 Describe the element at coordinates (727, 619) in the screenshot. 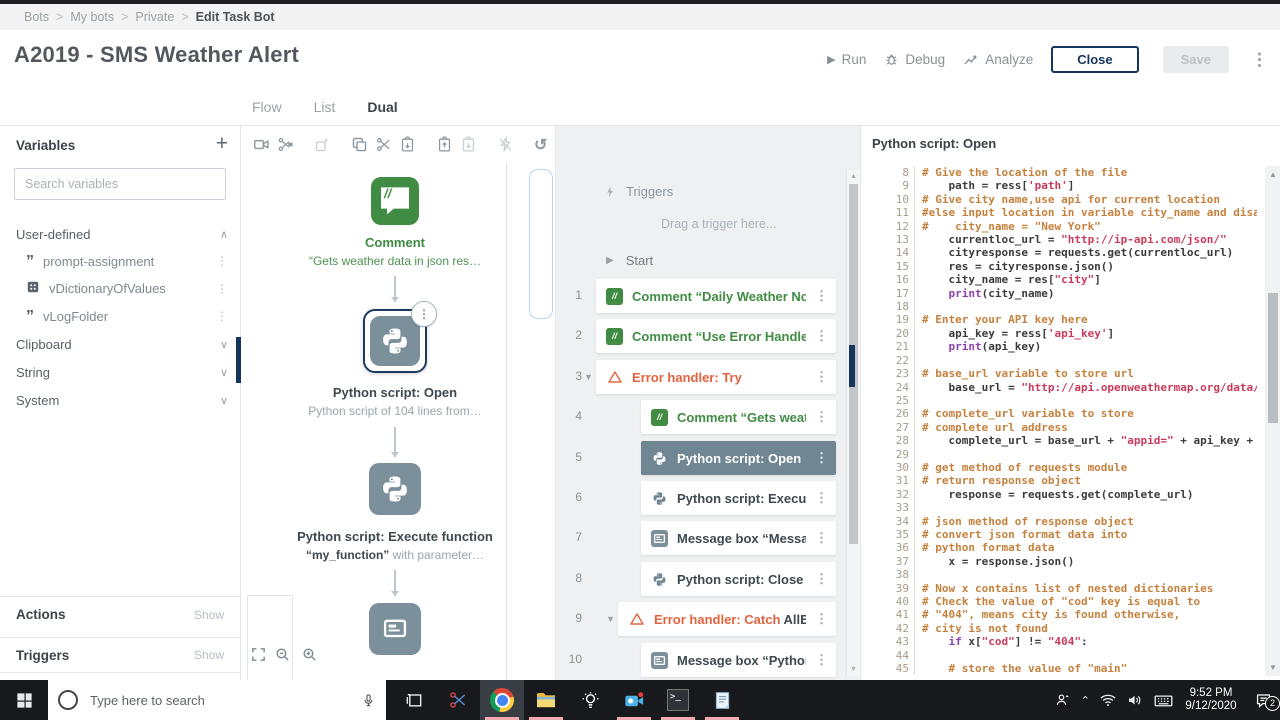

I see `list-action-card: Error handler: Catch AllEr… ⋮` at that location.